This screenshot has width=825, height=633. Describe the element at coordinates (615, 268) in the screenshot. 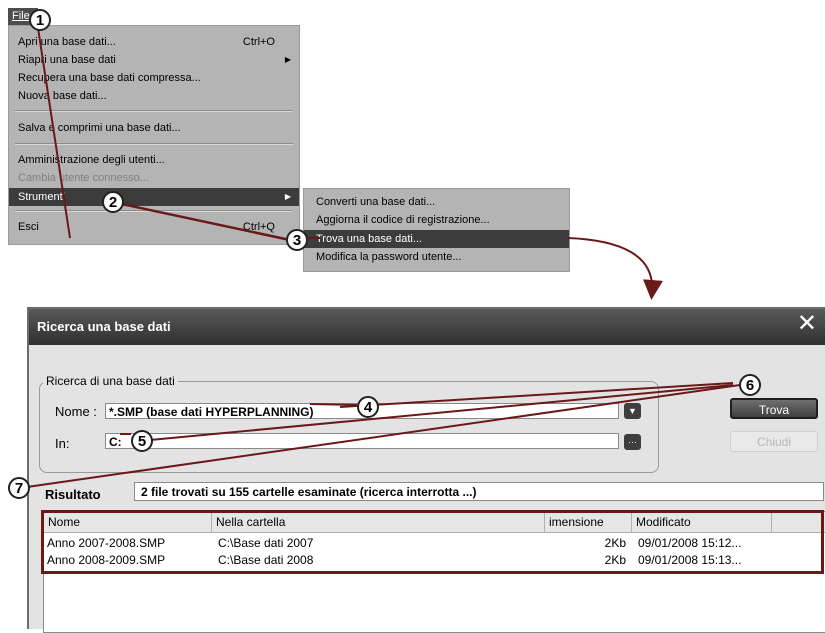

I see `callout-arrow` at that location.